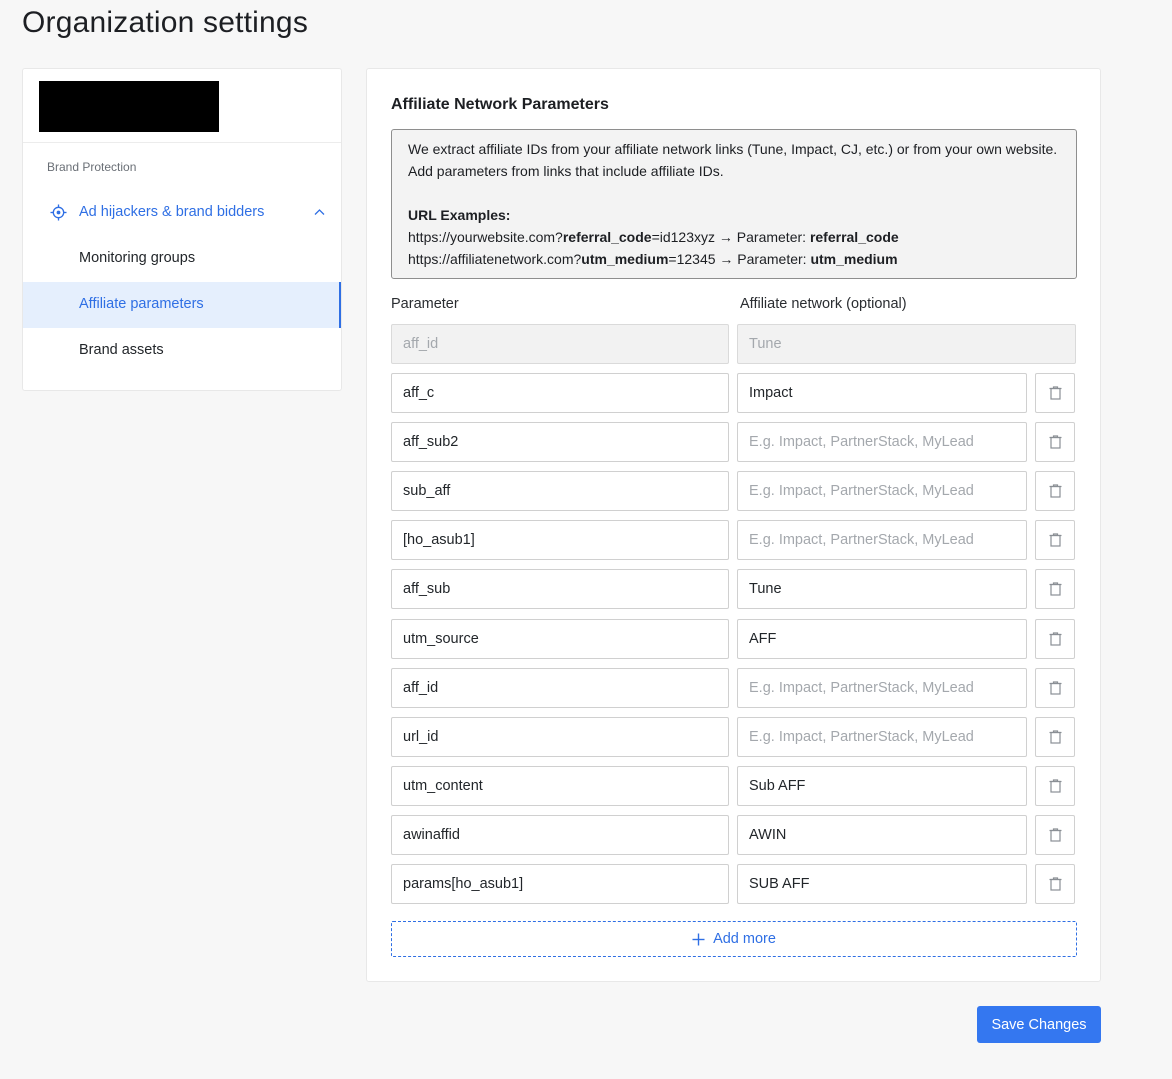  What do you see at coordinates (58, 212) in the screenshot?
I see `target-icon` at bounding box center [58, 212].